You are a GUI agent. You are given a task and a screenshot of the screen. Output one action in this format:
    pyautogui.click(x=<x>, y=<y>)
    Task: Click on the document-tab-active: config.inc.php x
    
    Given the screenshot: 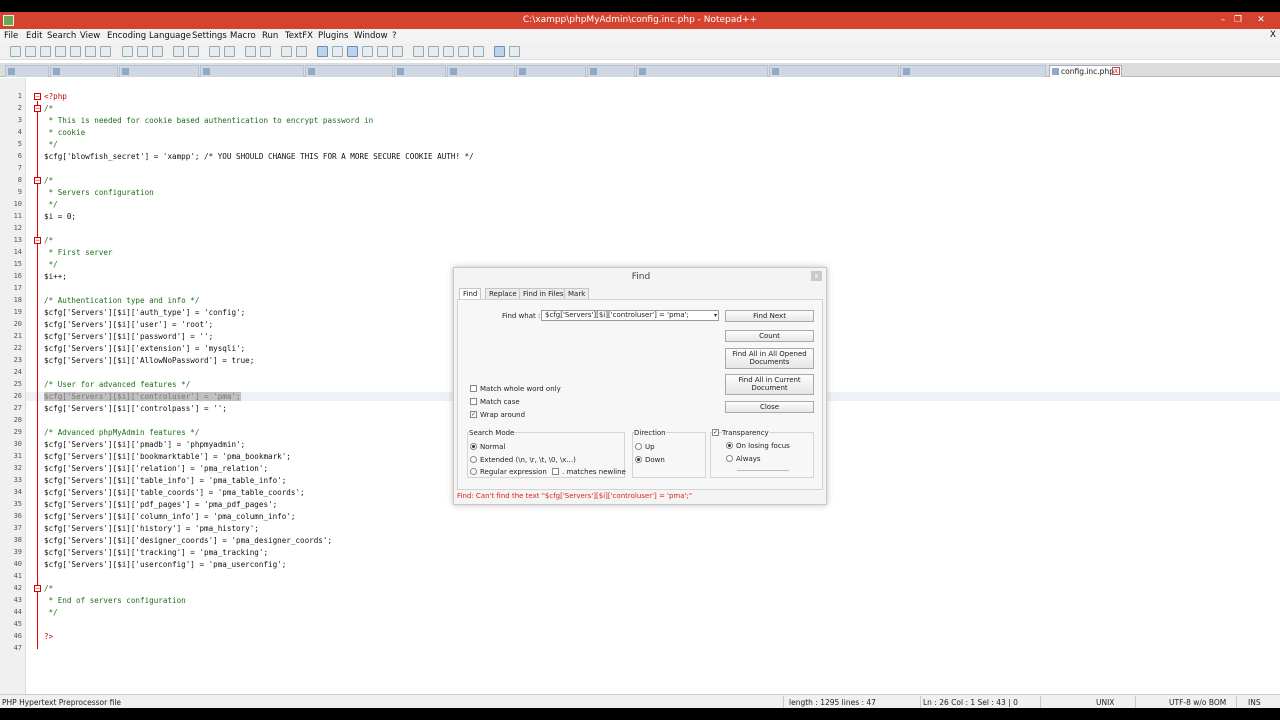 What is the action you would take?
    pyautogui.click(x=1085, y=71)
    